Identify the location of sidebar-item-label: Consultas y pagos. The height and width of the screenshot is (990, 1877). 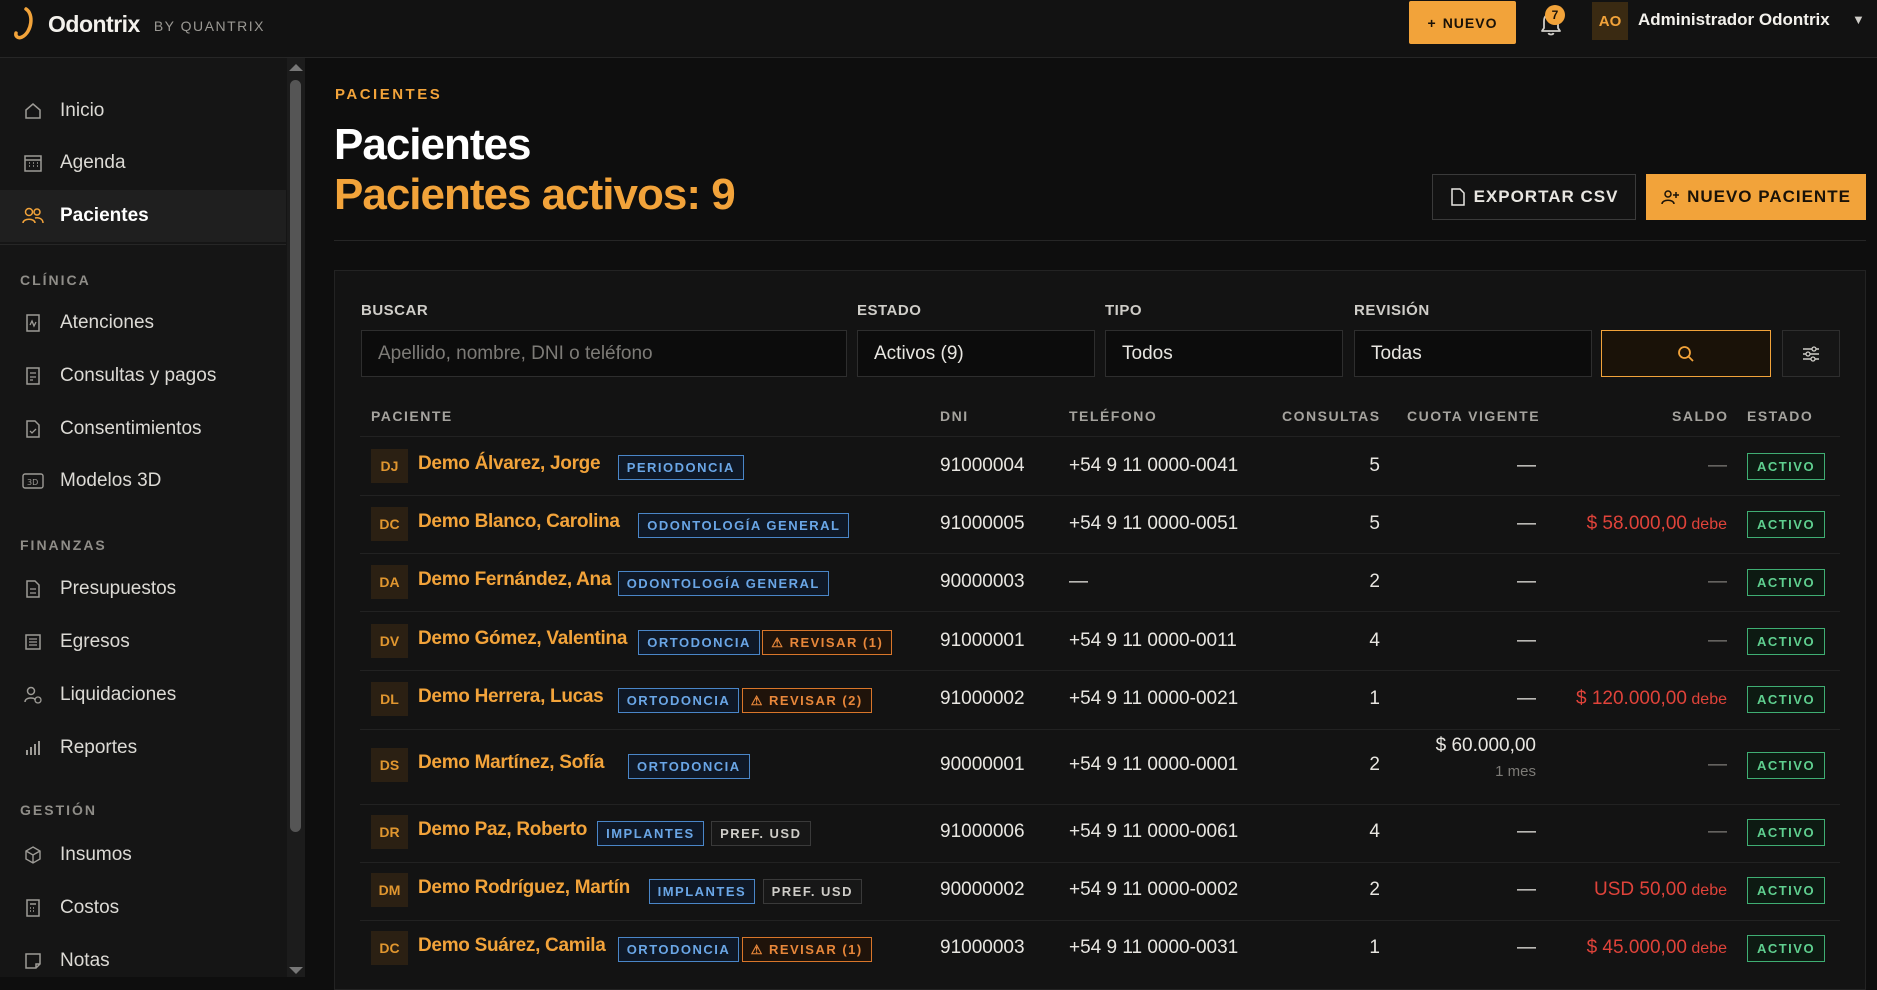
(138, 375).